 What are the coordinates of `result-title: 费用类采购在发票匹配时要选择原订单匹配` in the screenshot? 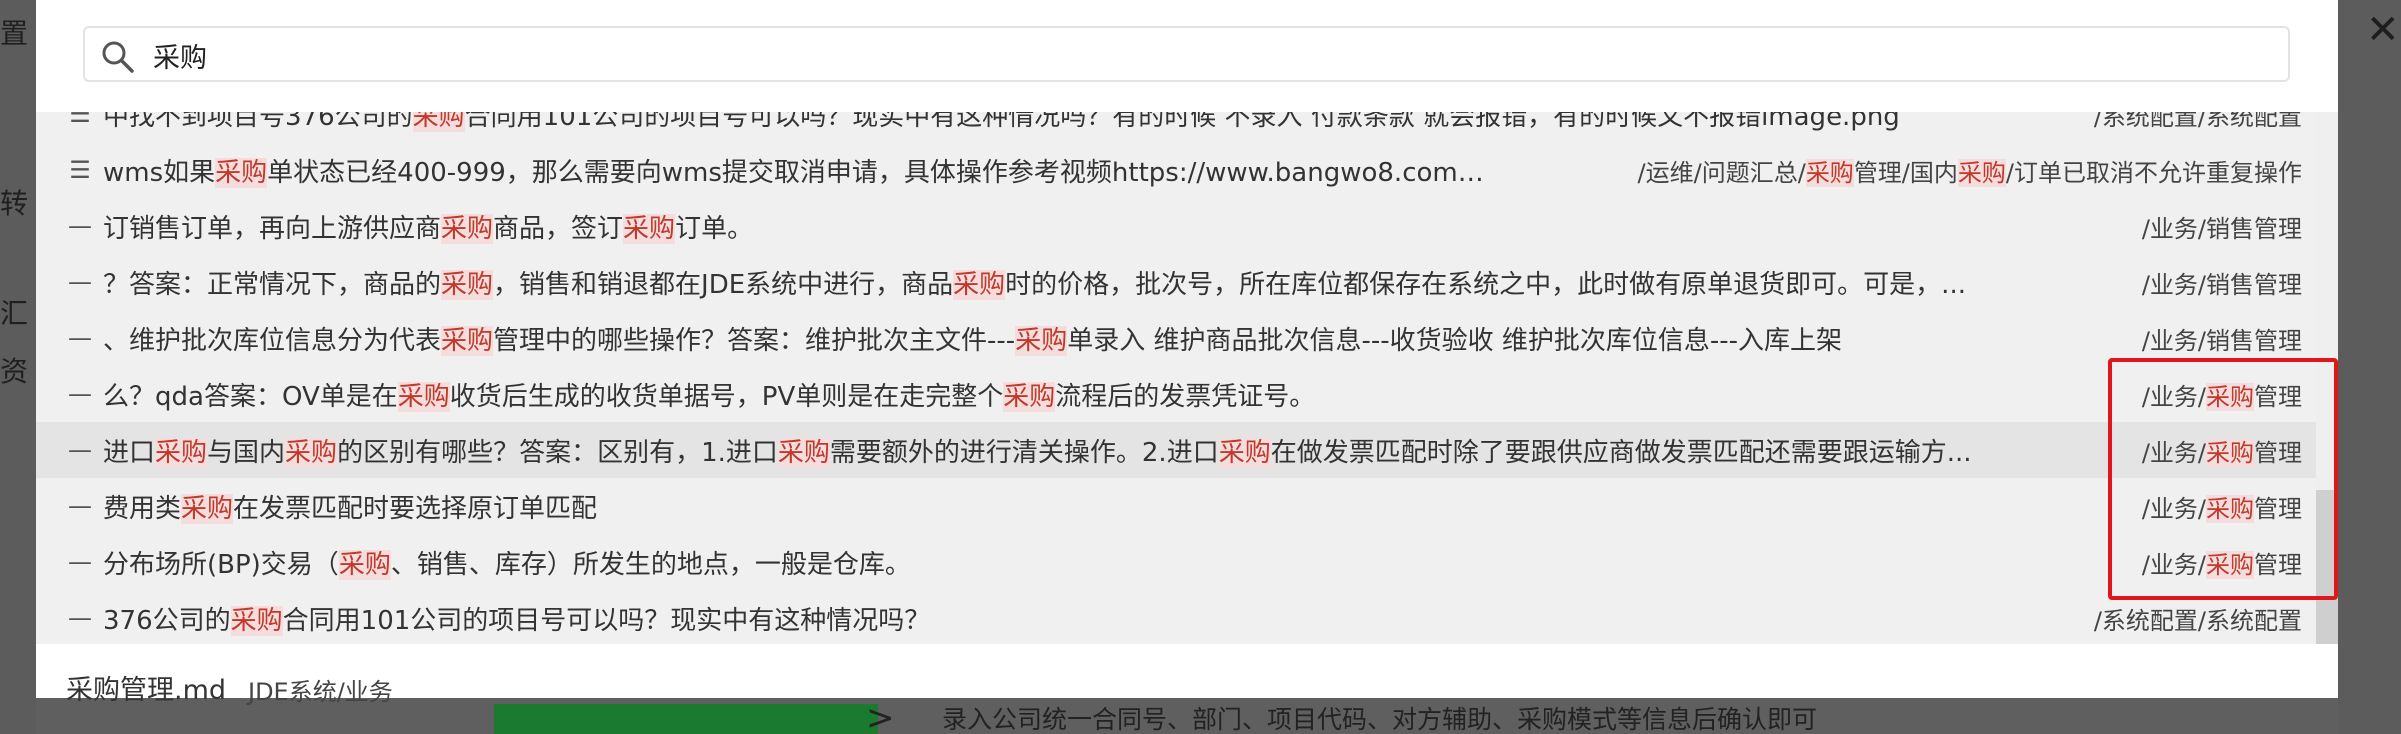 It's located at (350, 508).